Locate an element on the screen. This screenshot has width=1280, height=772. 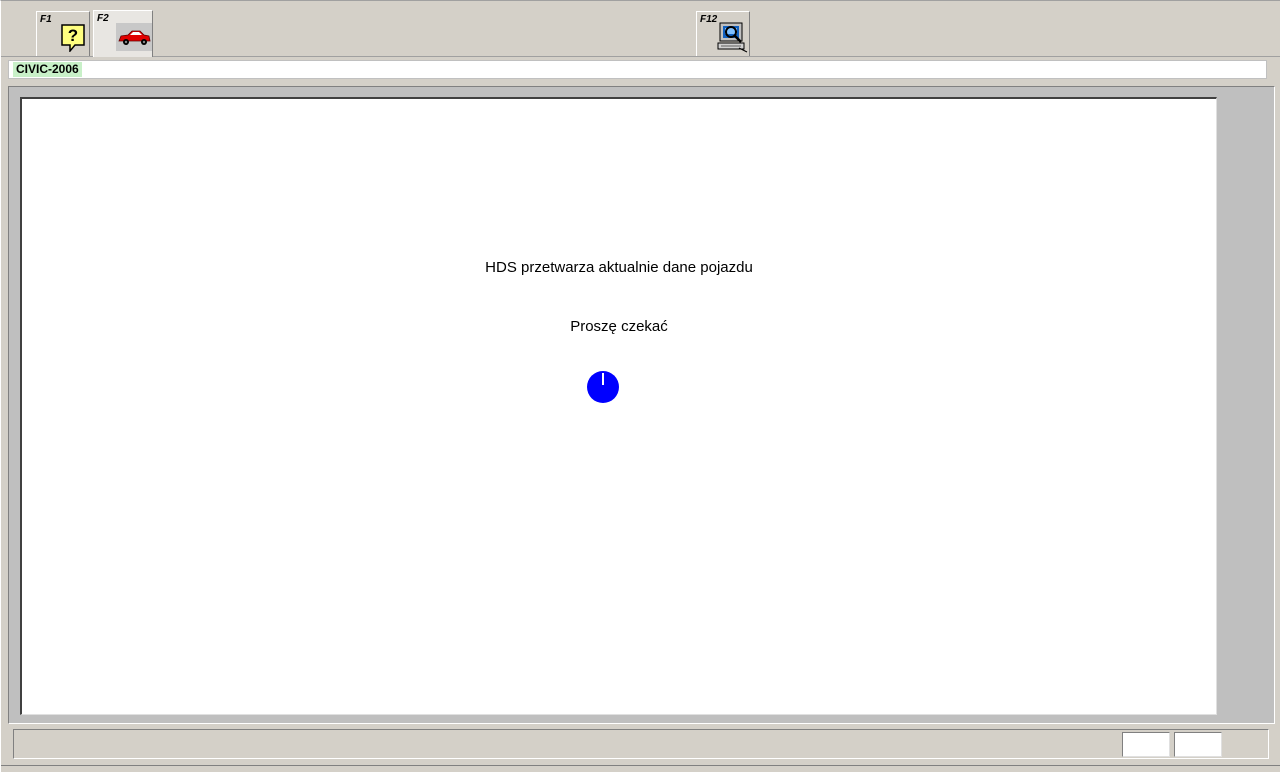
system-key-label: F12 is located at coordinates (709, 19).